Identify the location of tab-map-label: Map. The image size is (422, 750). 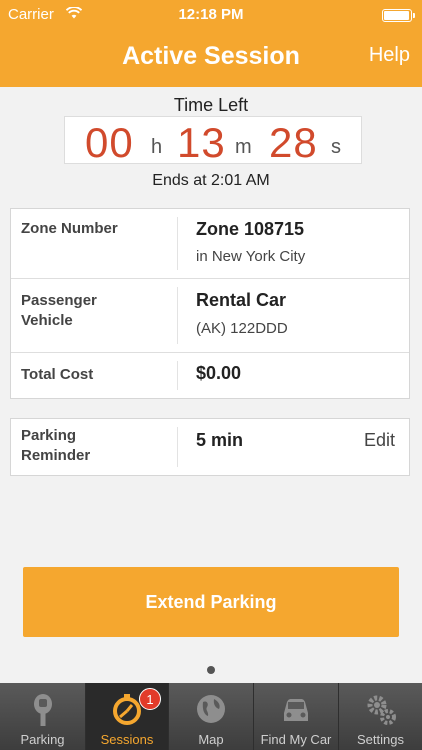
(211, 739).